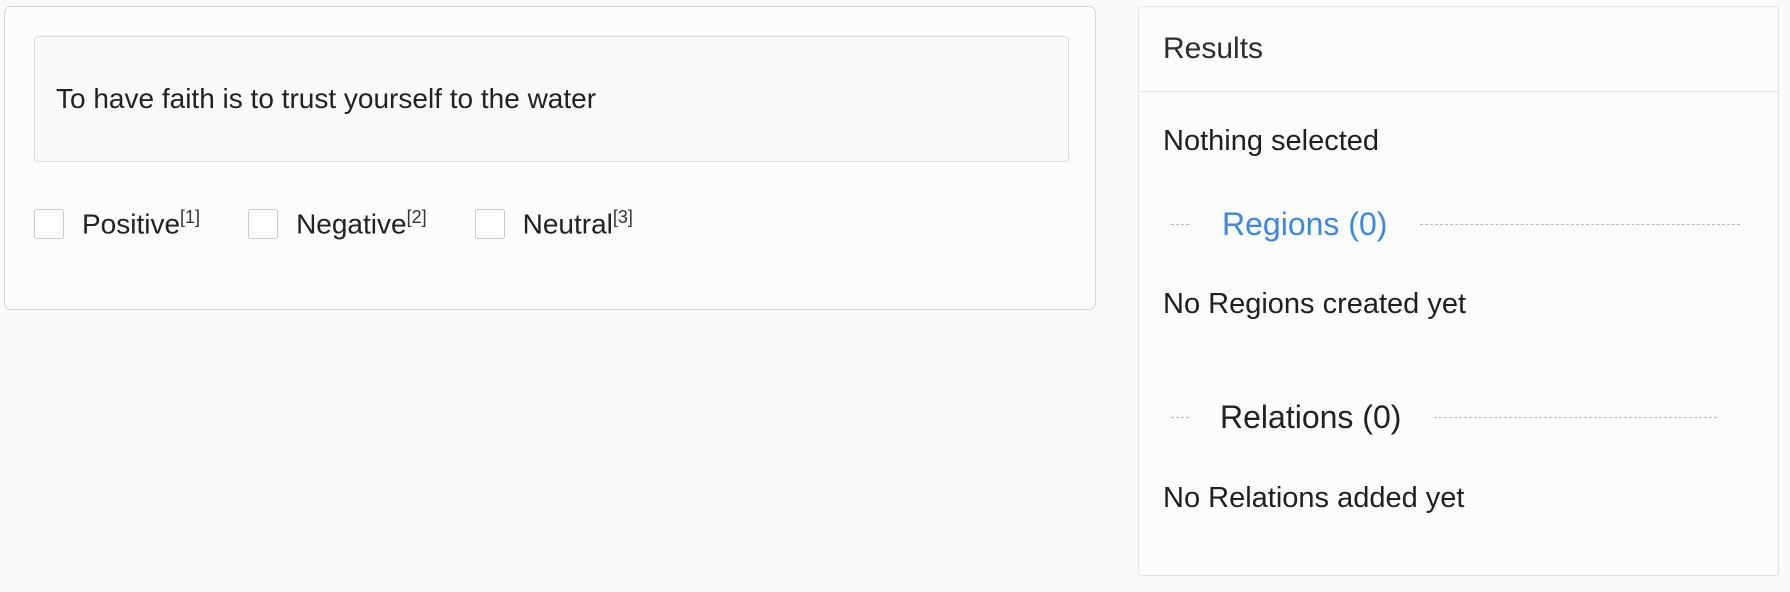 The image size is (1790, 592). I want to click on relations-divider: Relations (0), so click(1444, 417).